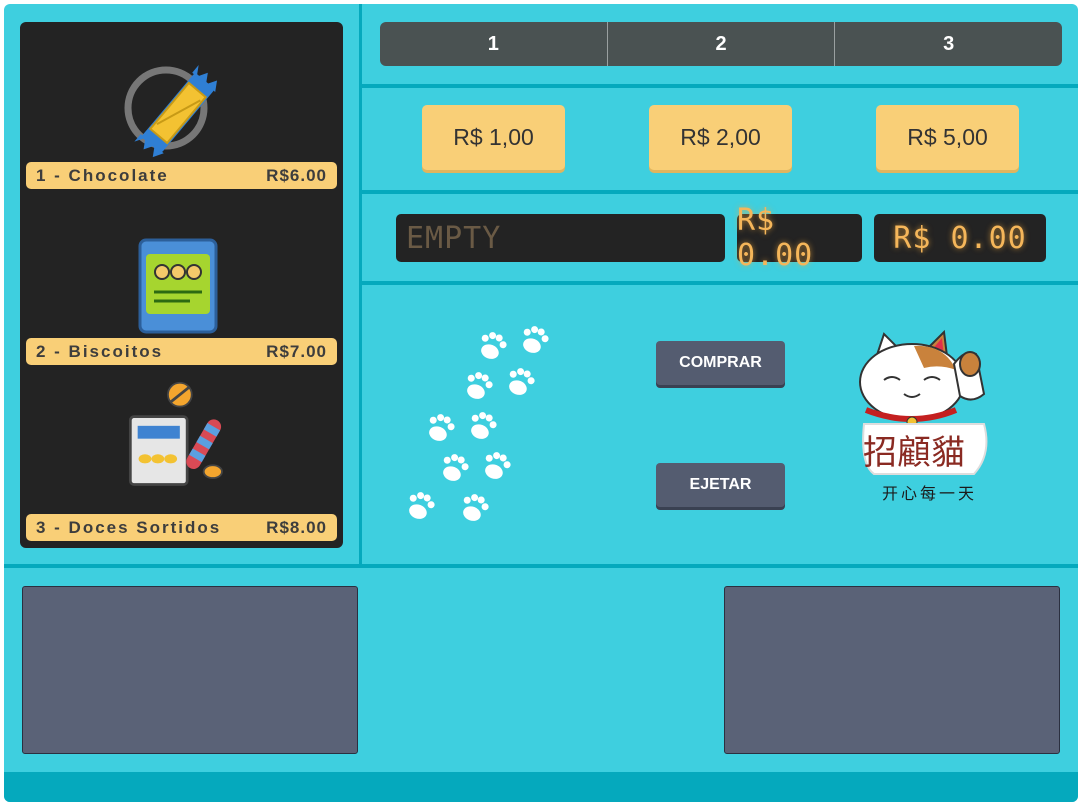  I want to click on product-price: R$8.00, so click(296, 527).